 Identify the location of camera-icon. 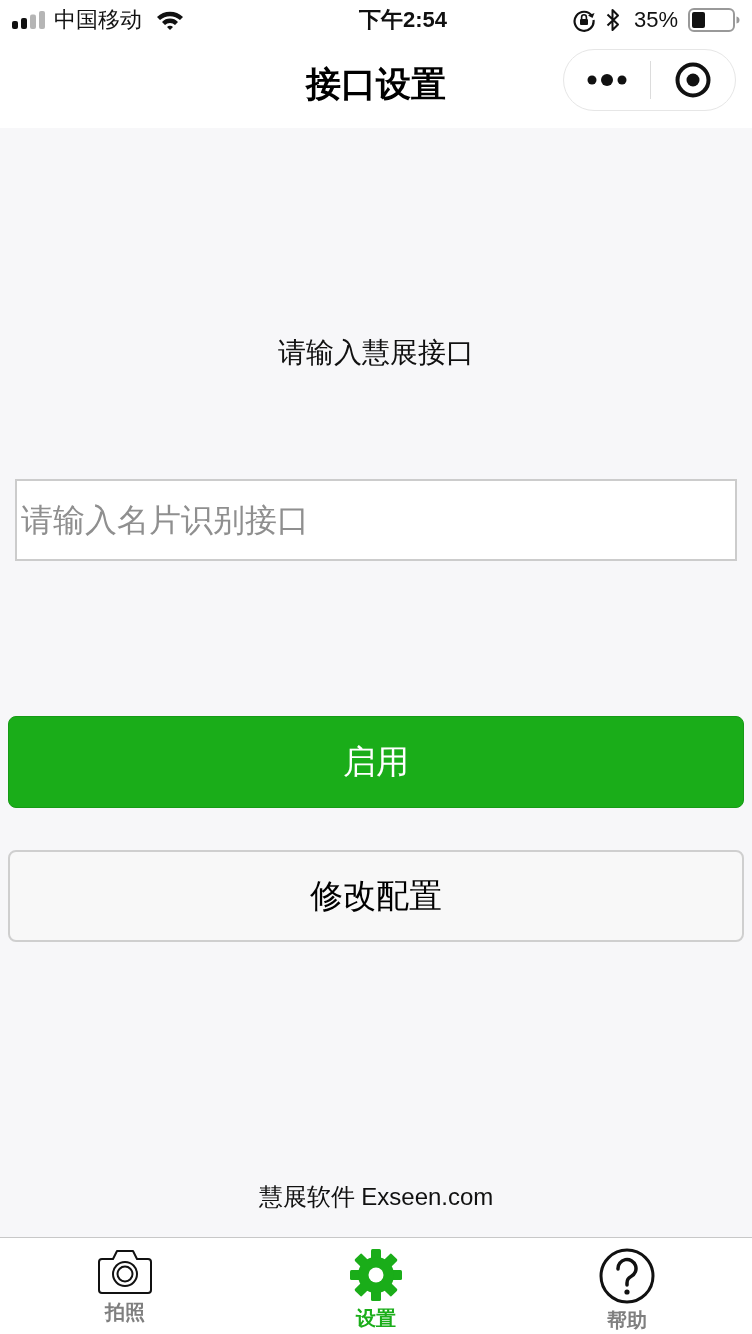
(125, 1272).